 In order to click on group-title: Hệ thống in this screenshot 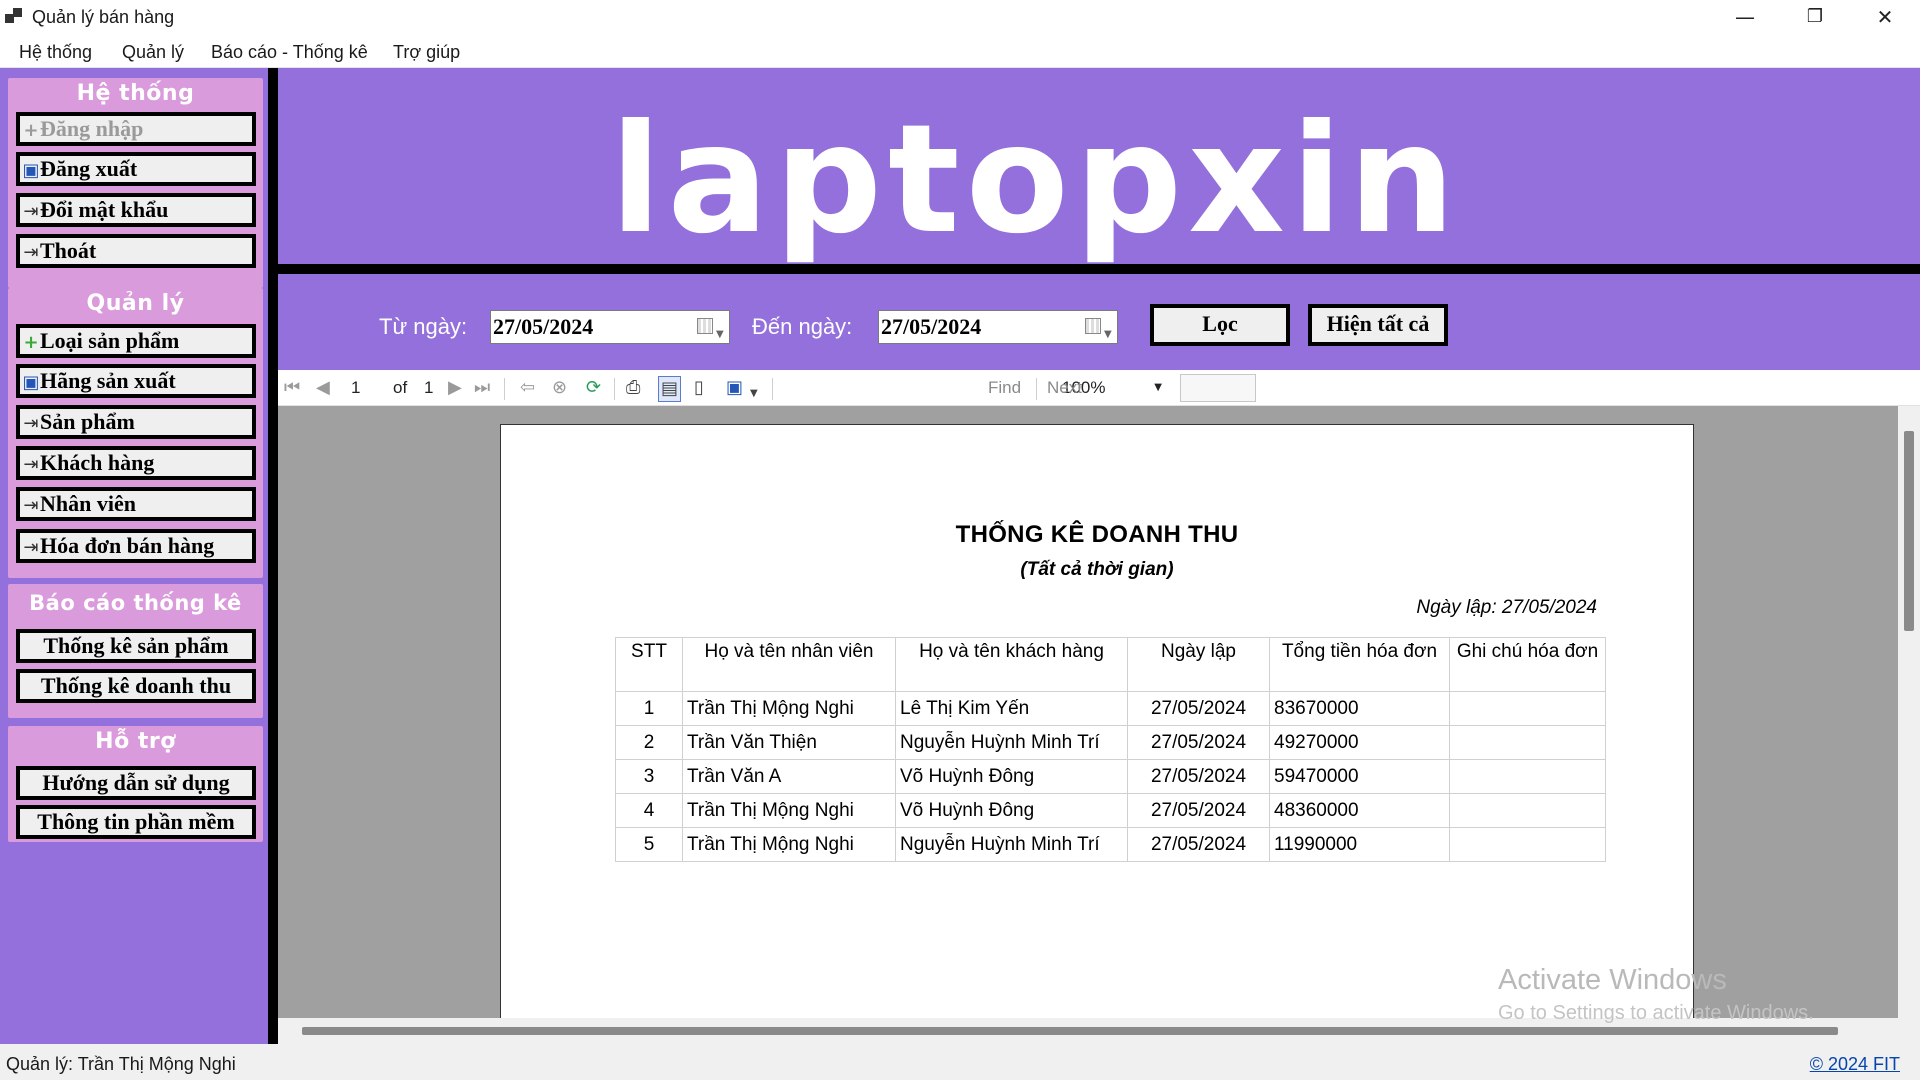, I will do `click(135, 93)`.